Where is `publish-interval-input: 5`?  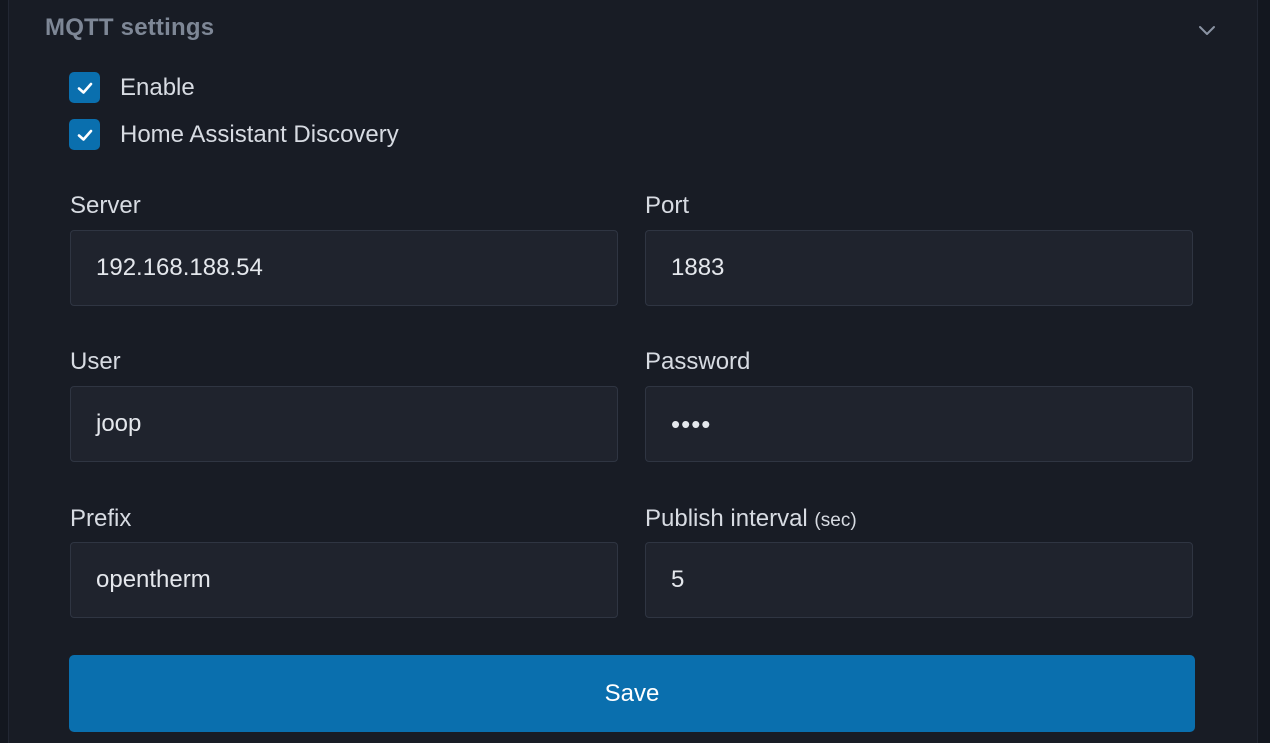
publish-interval-input: 5 is located at coordinates (919, 580).